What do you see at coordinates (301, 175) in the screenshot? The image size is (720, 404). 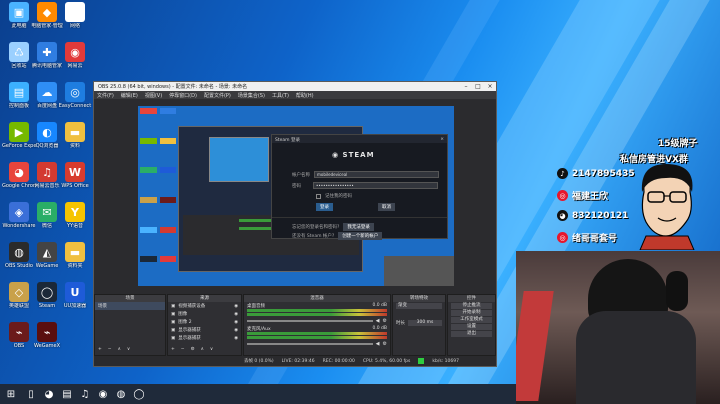 I see `account-label: 帐户名称` at bounding box center [301, 175].